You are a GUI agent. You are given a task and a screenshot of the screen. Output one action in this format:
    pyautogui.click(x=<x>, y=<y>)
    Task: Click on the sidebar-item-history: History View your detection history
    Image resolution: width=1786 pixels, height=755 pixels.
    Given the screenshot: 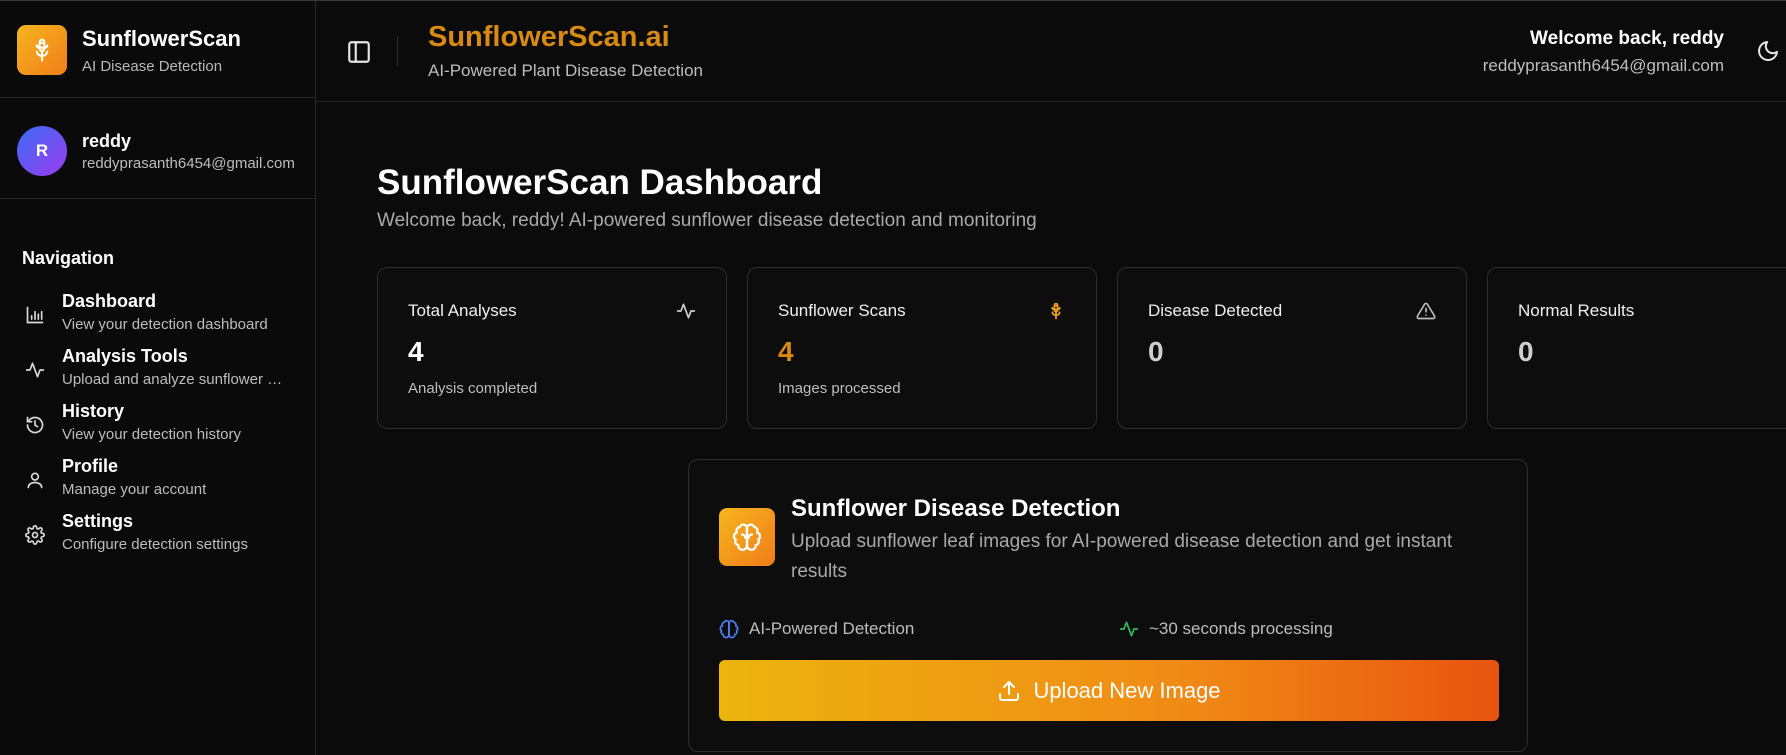 What is the action you would take?
    pyautogui.click(x=162, y=427)
    